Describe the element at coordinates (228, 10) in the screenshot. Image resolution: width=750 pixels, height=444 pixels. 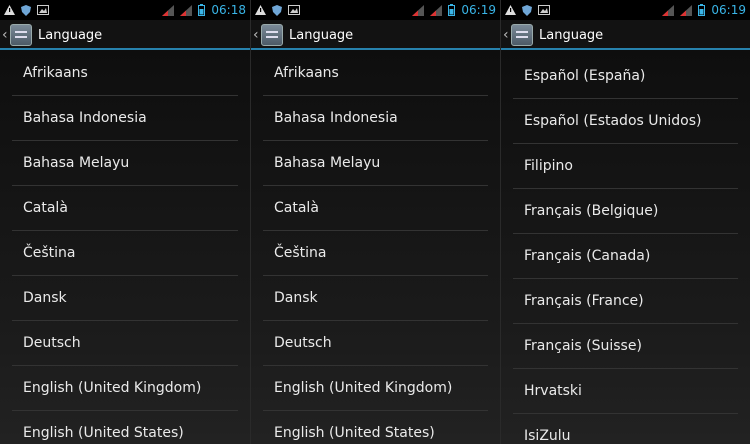
I see `clock: 06:18` at that location.